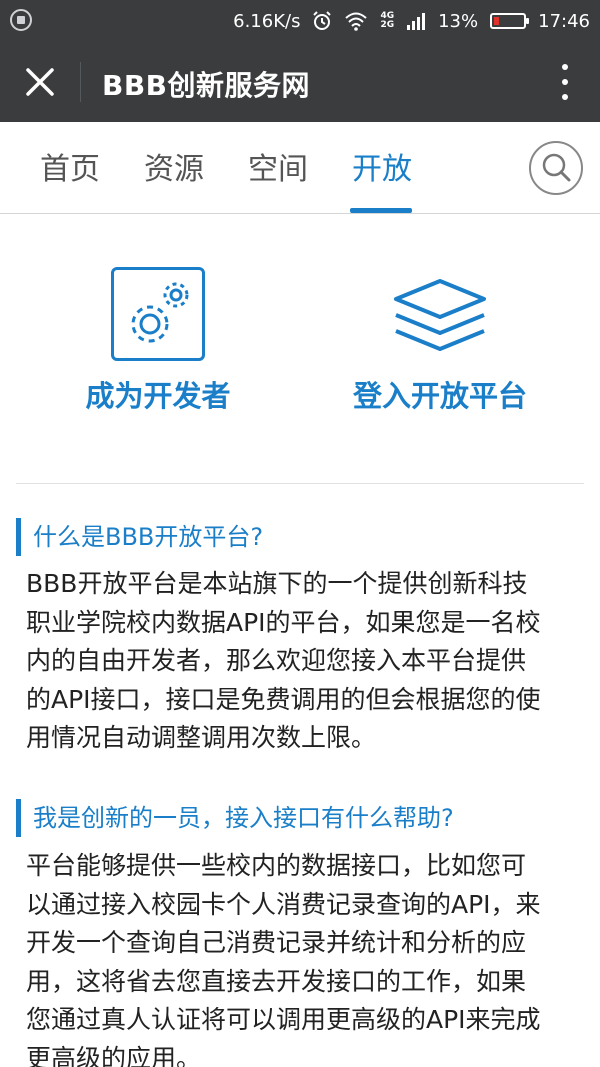 The image size is (600, 1067). I want to click on tab-home: 首页, so click(70, 166).